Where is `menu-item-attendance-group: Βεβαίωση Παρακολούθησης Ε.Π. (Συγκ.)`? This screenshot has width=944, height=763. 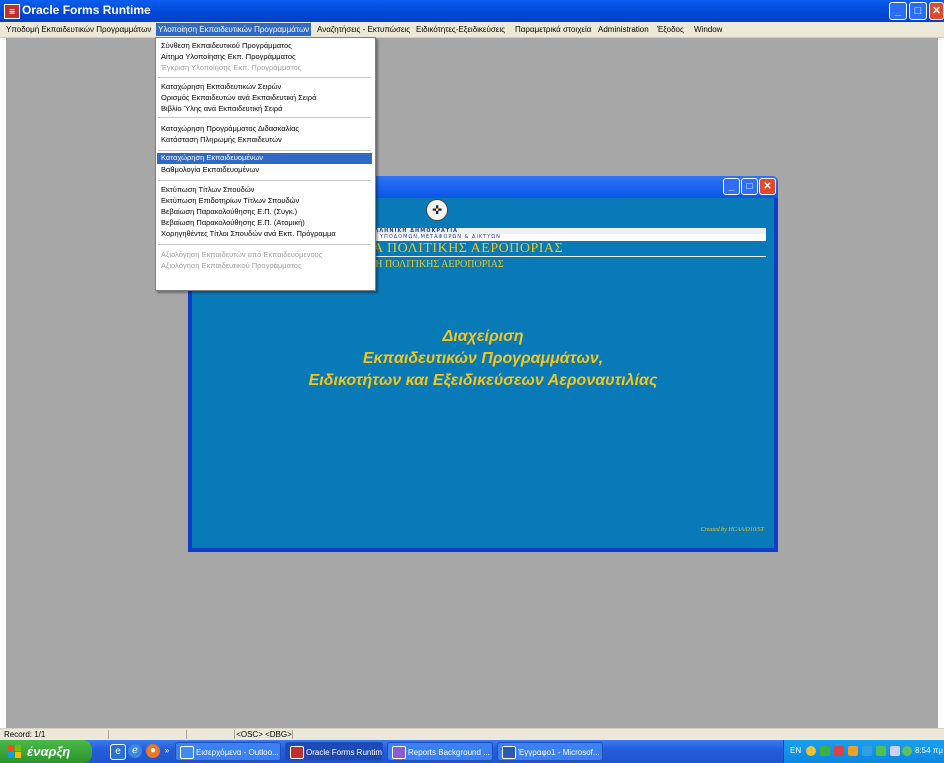 menu-item-attendance-group: Βεβαίωση Παρακολούθησης Ε.Π. (Συγκ.) is located at coordinates (264, 212).